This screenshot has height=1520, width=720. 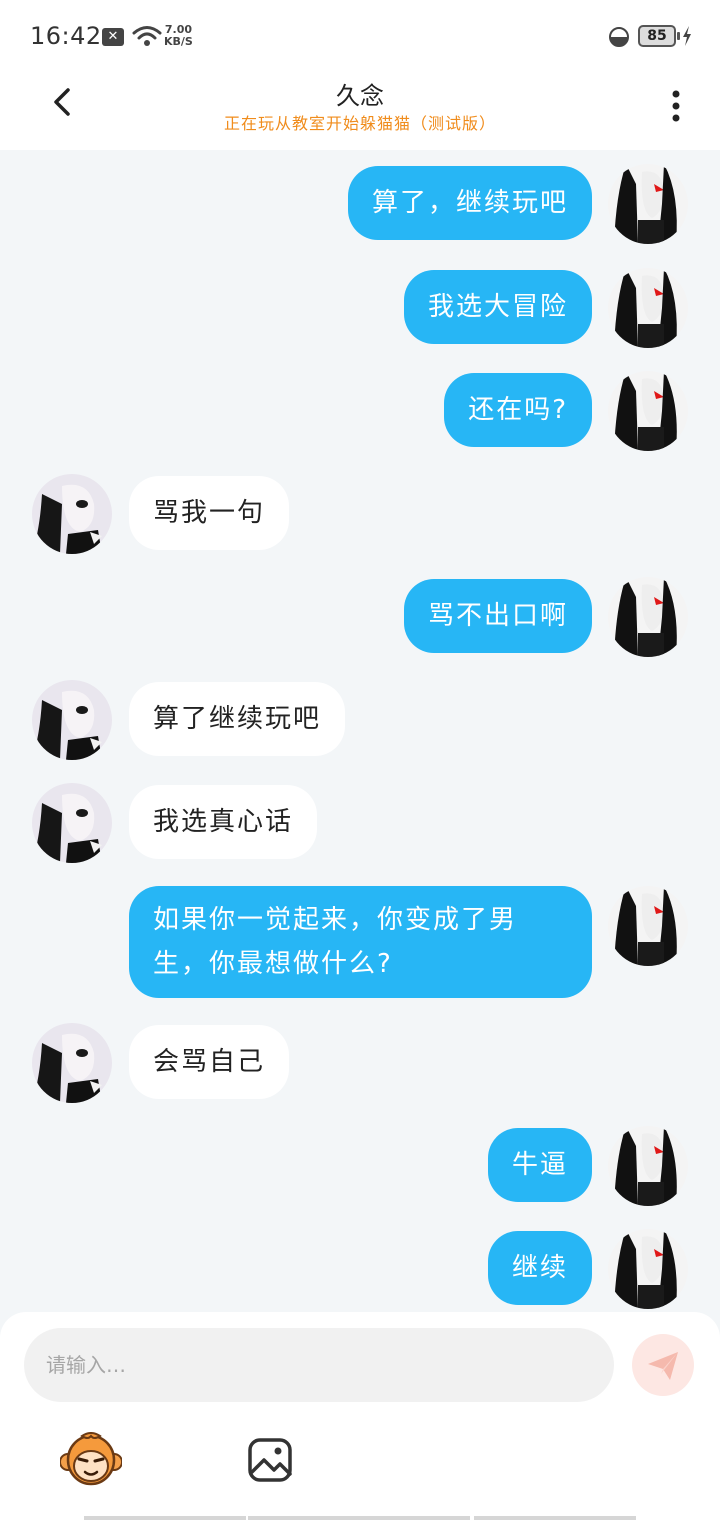 I want to click on chat-title: 久念, so click(x=360, y=96).